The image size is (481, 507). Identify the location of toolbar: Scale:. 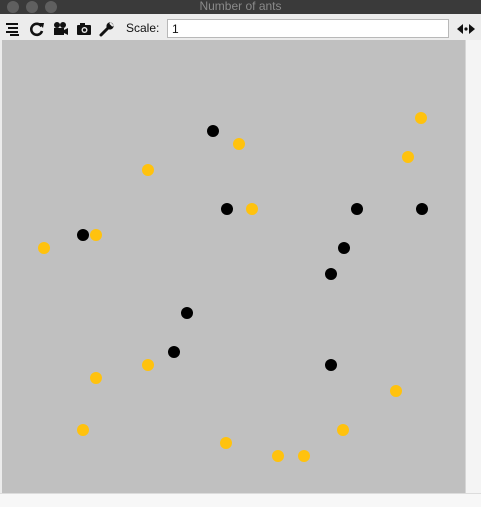
(240, 28).